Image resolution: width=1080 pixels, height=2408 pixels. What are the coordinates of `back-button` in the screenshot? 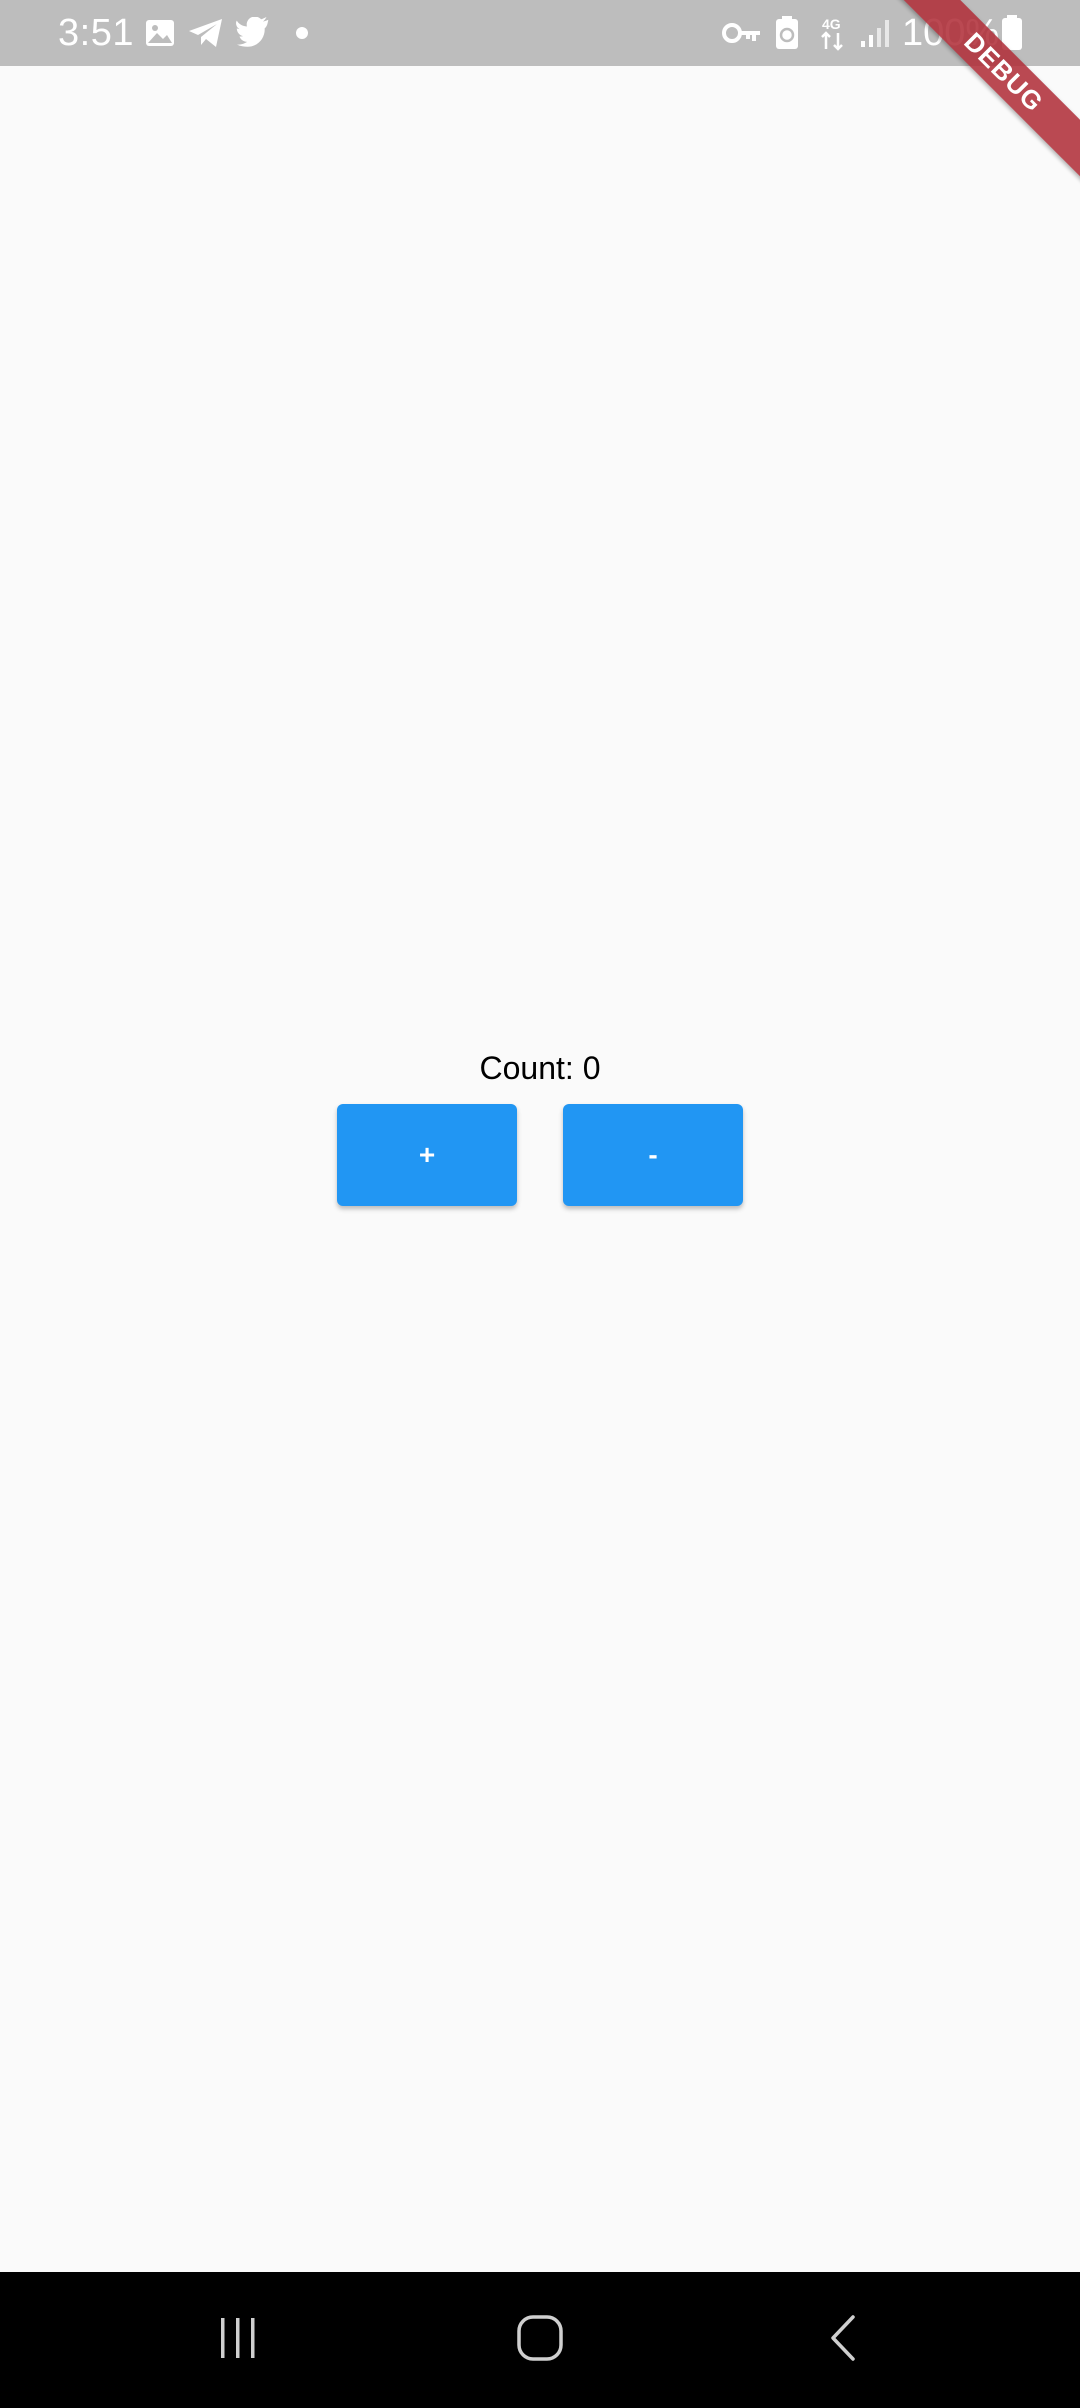 It's located at (843, 2340).